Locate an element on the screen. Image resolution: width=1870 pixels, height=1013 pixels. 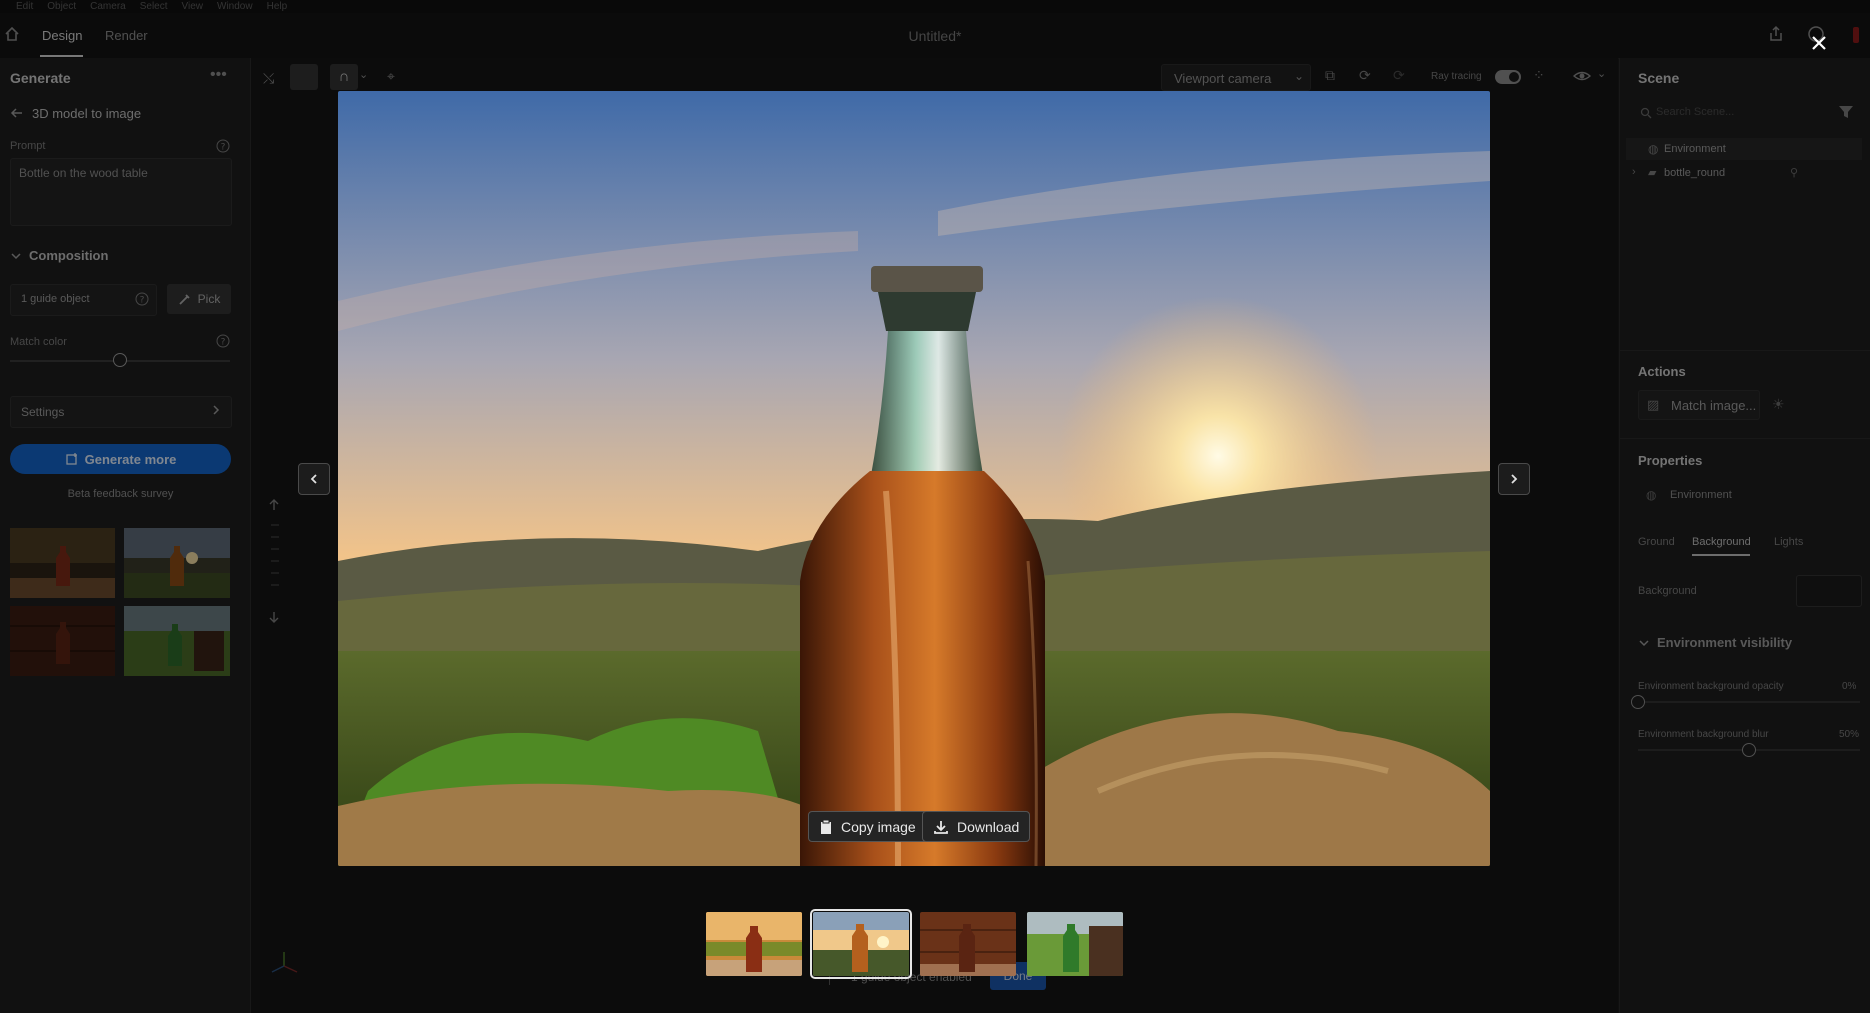
copy-icon is located at coordinates (826, 826).